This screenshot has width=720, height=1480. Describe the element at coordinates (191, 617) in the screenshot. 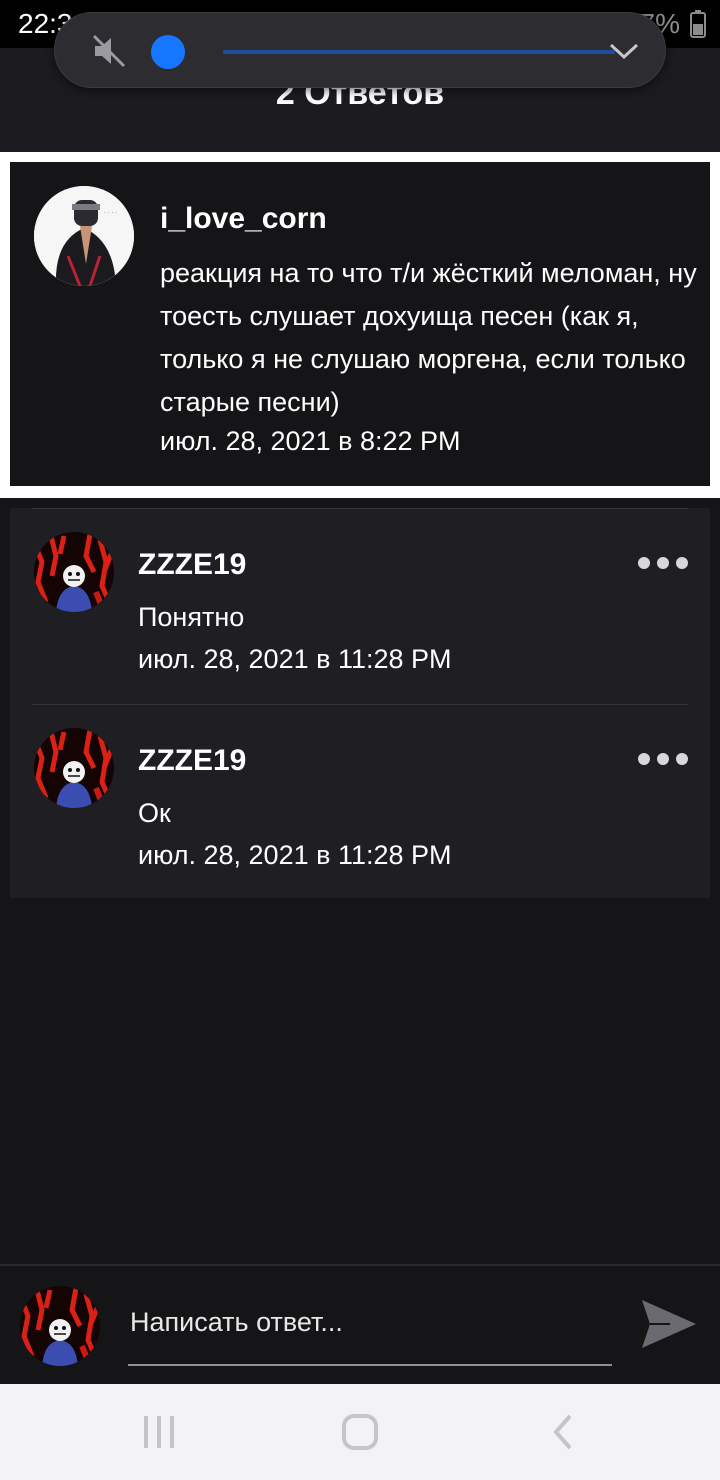

I see `reply-text: Понятно` at that location.